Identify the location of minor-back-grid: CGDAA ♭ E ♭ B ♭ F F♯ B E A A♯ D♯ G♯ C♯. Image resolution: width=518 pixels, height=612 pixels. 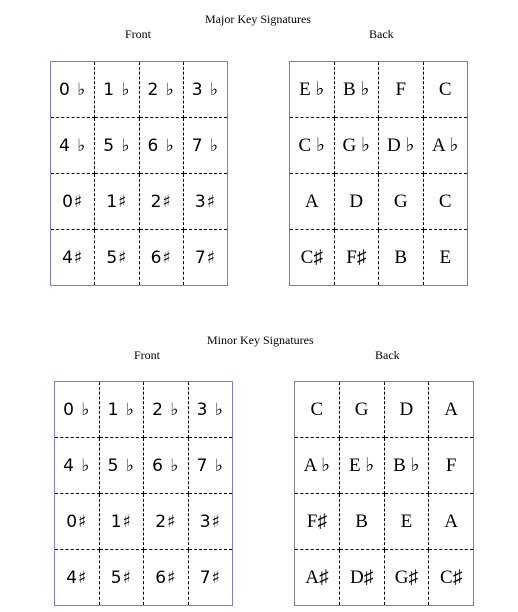
(384, 493).